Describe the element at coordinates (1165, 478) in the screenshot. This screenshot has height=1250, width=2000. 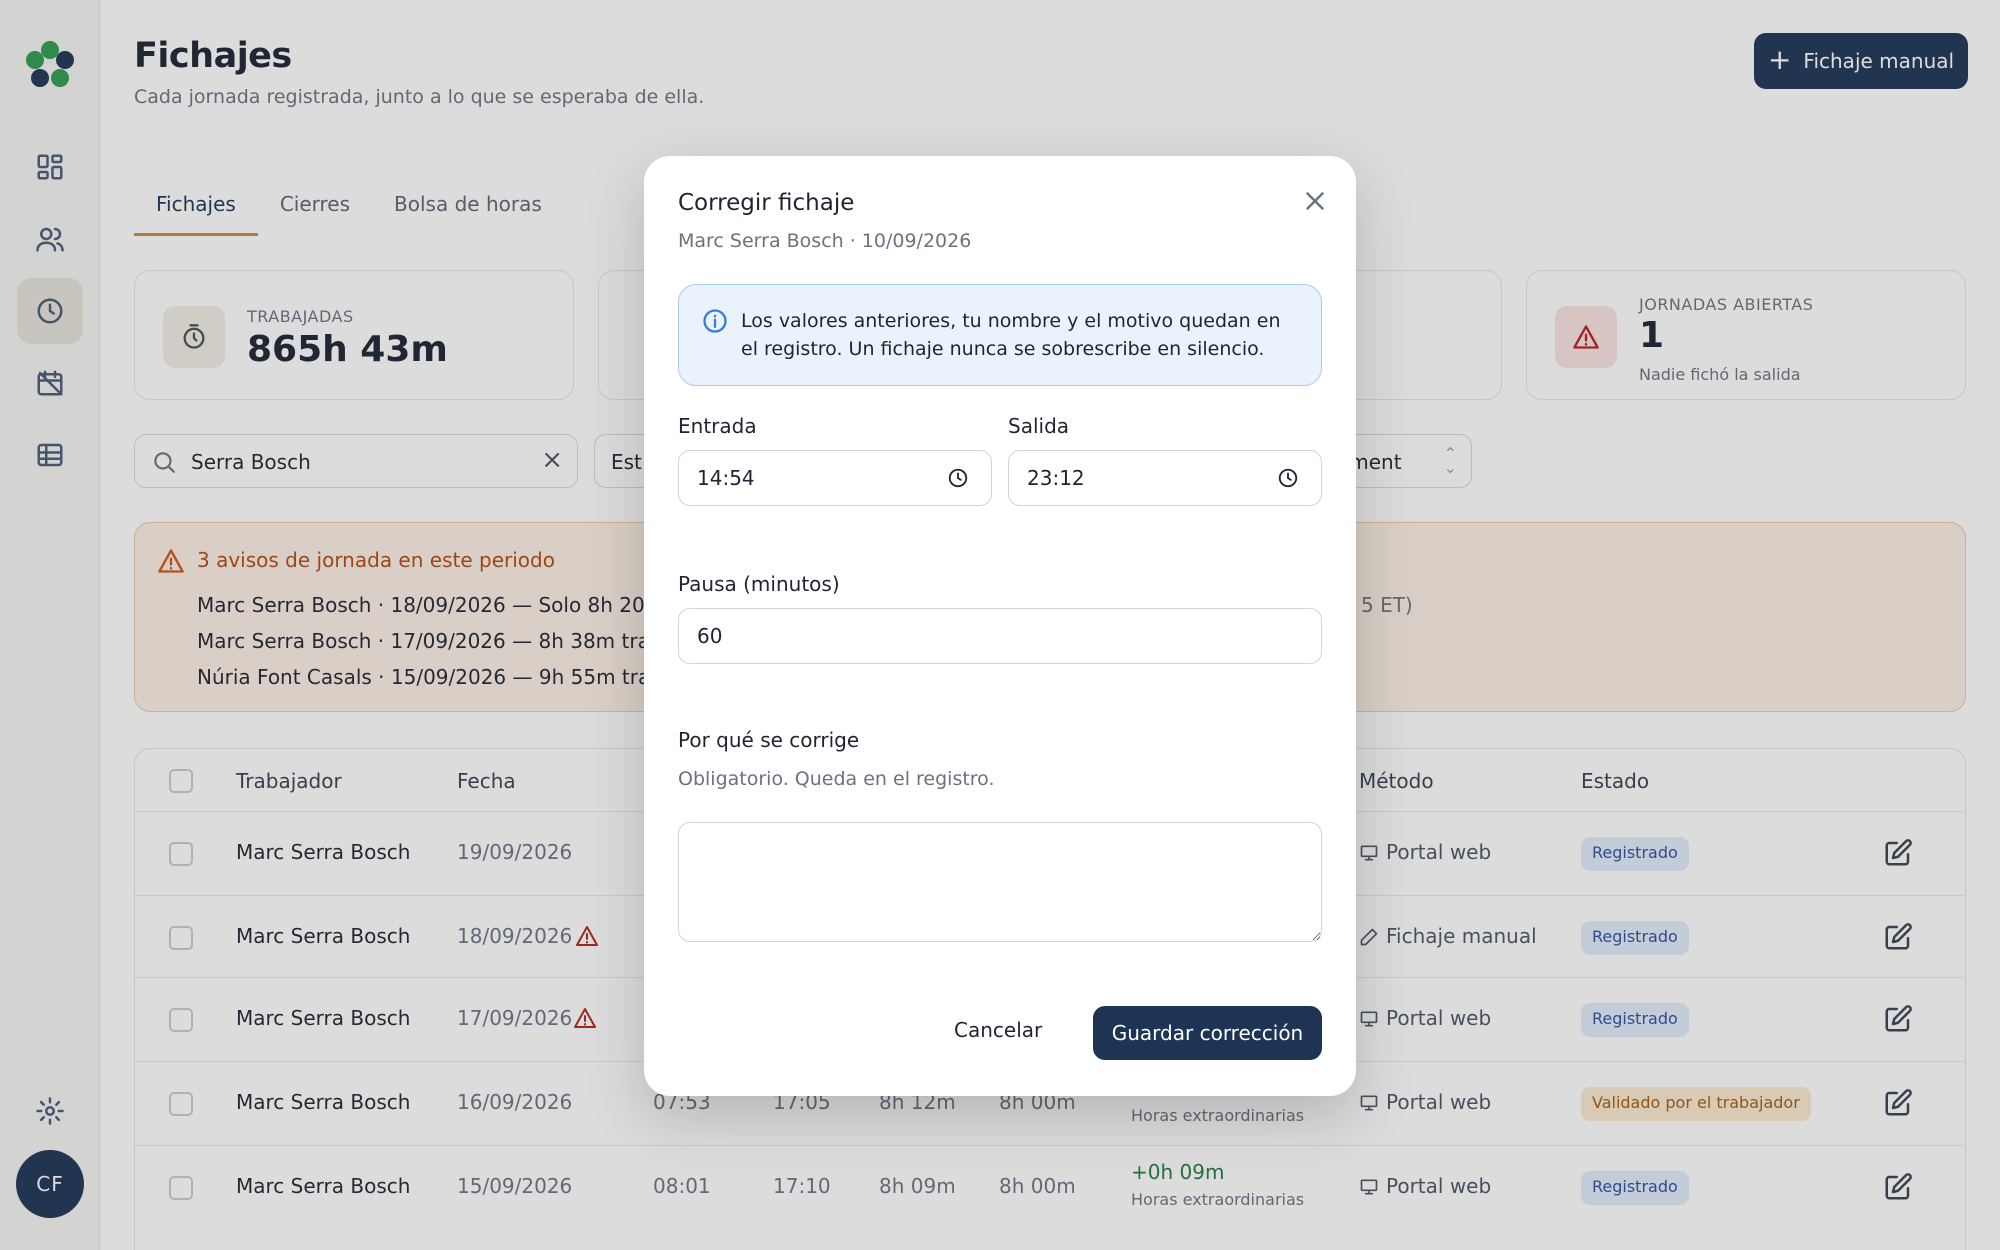
I see `exit-time-input` at that location.